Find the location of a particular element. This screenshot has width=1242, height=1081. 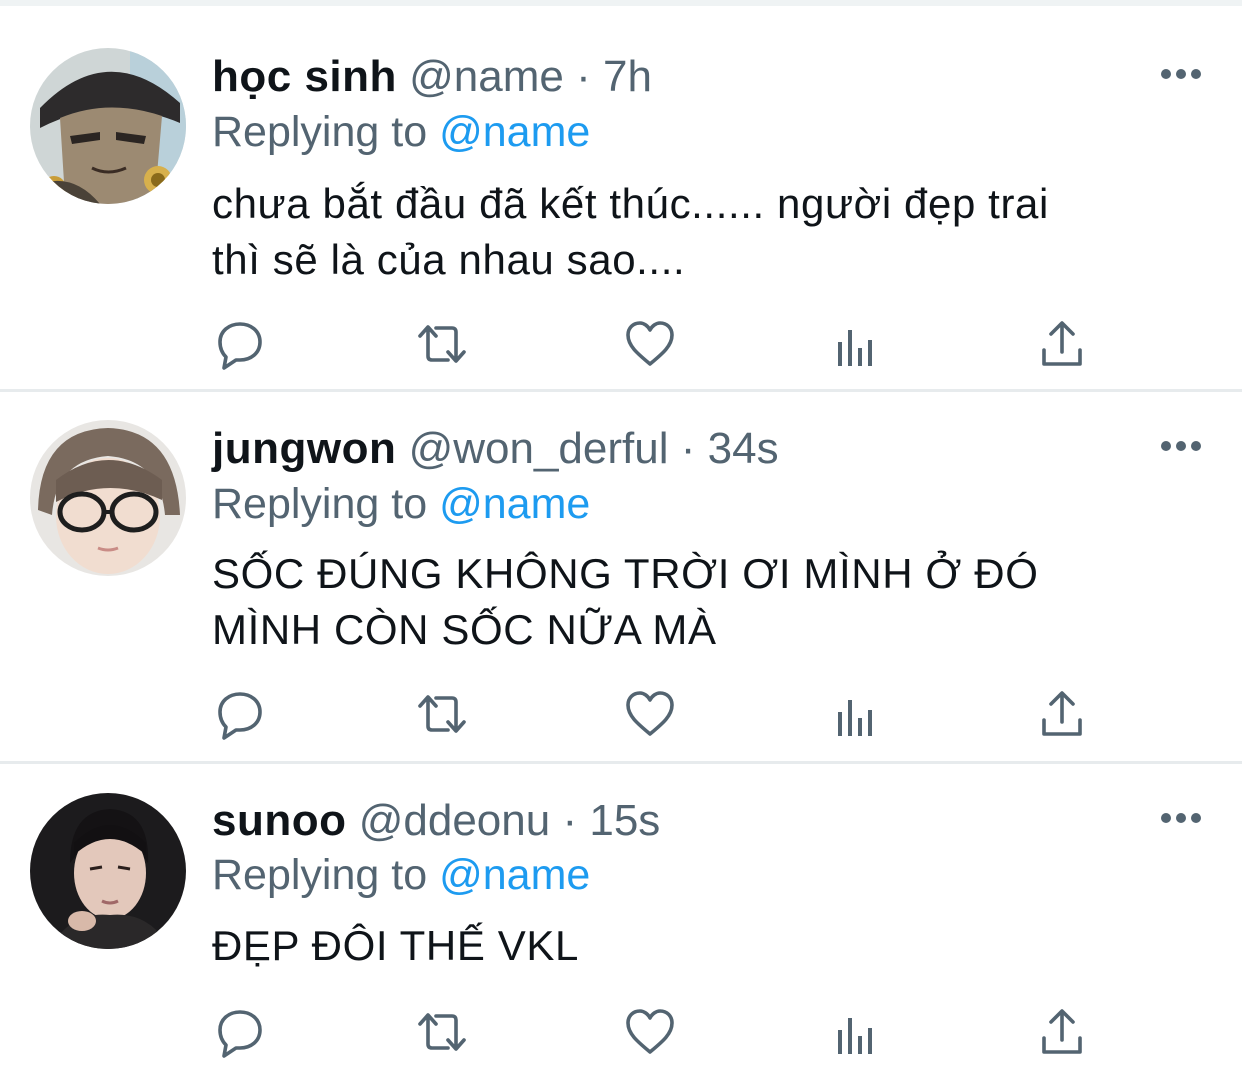

timestamp: 15s is located at coordinates (624, 820).